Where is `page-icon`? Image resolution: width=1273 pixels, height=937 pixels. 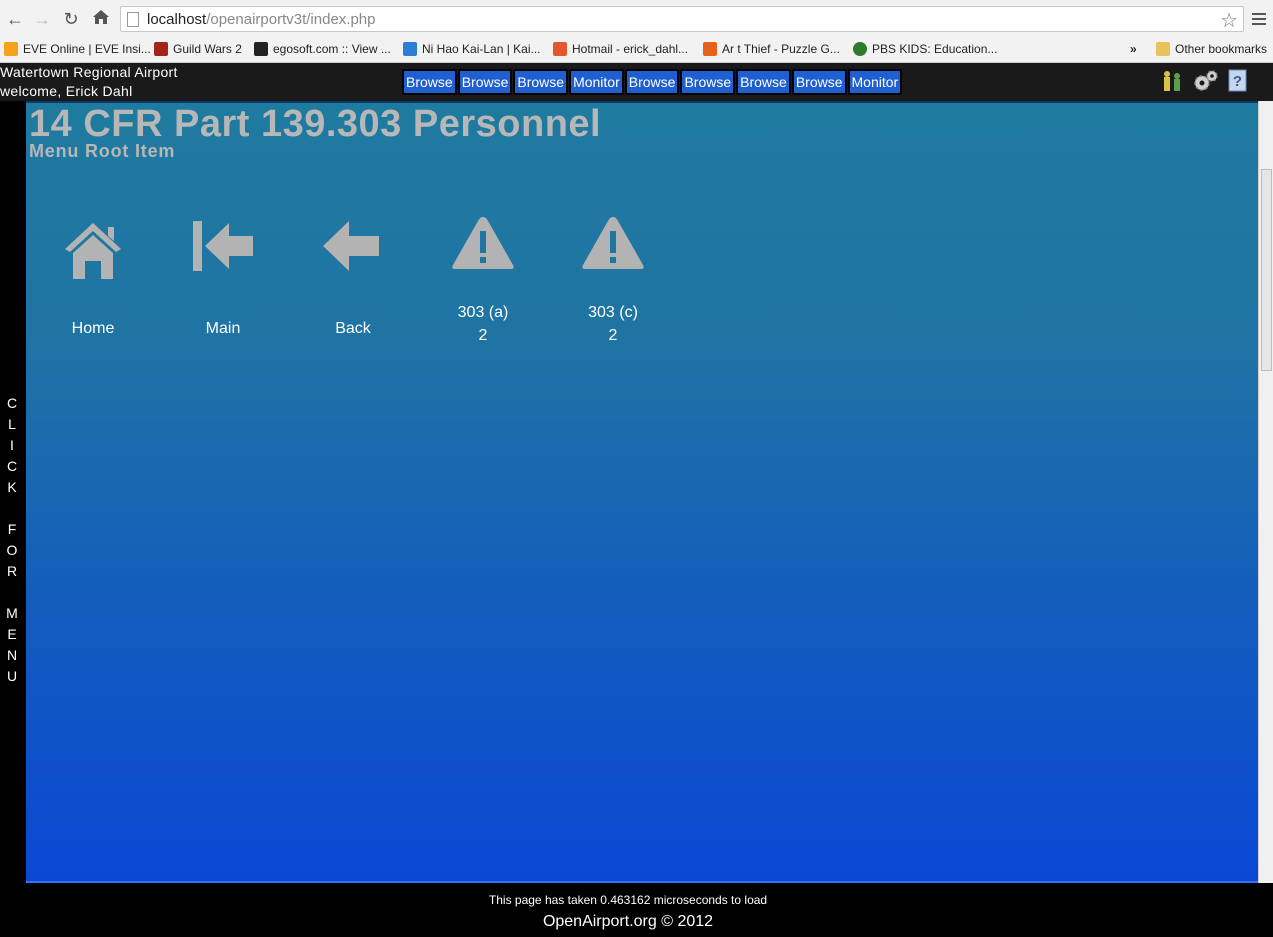 page-icon is located at coordinates (133, 19).